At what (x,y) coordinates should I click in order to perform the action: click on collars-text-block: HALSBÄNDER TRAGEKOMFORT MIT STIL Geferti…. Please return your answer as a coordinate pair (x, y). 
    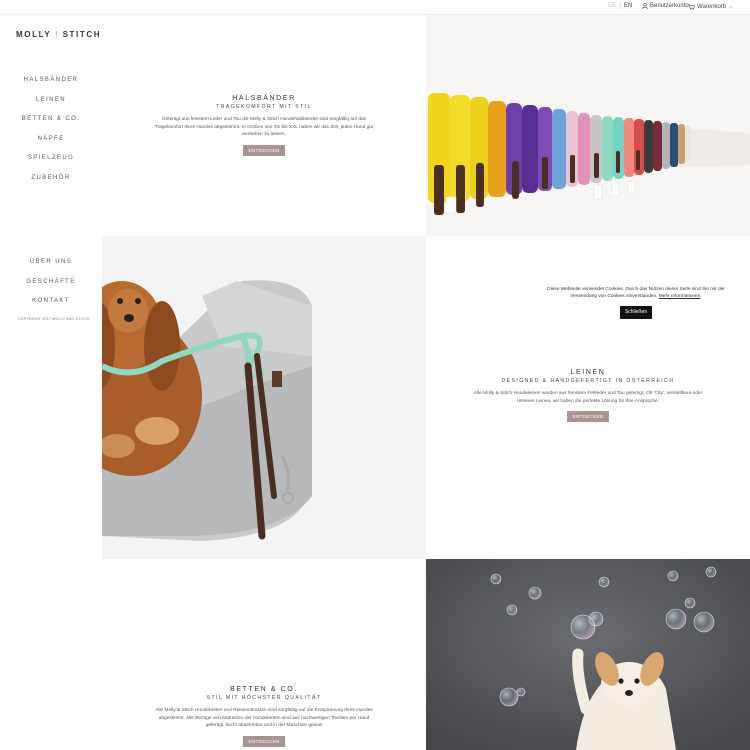
    Looking at the image, I should click on (264, 126).